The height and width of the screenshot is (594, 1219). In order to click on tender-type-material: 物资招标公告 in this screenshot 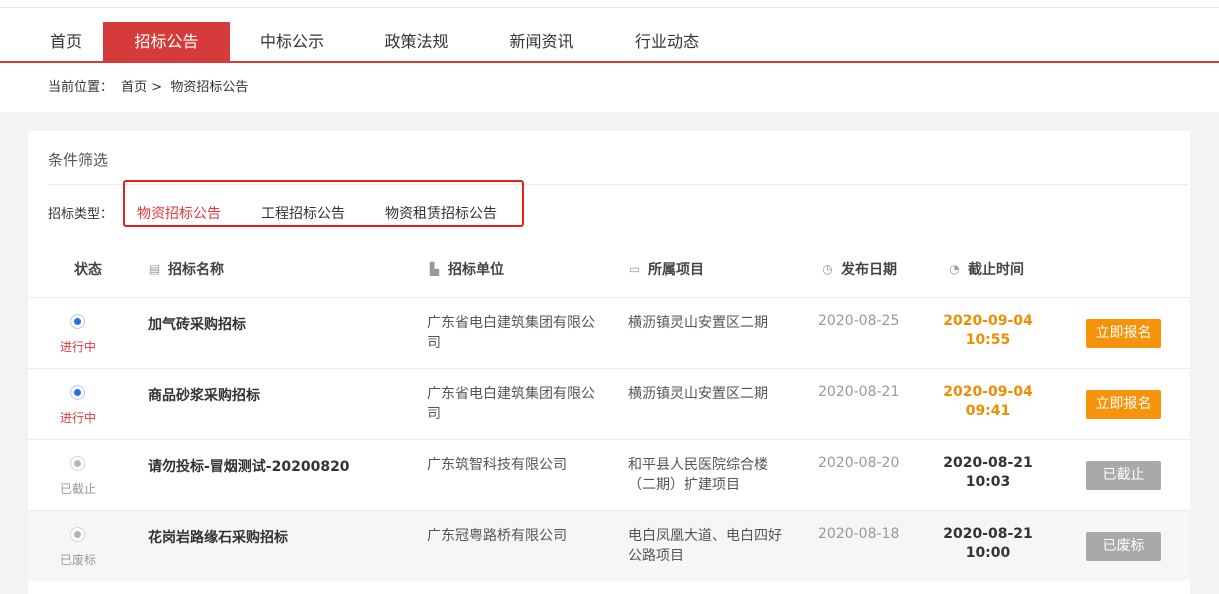, I will do `click(179, 213)`.